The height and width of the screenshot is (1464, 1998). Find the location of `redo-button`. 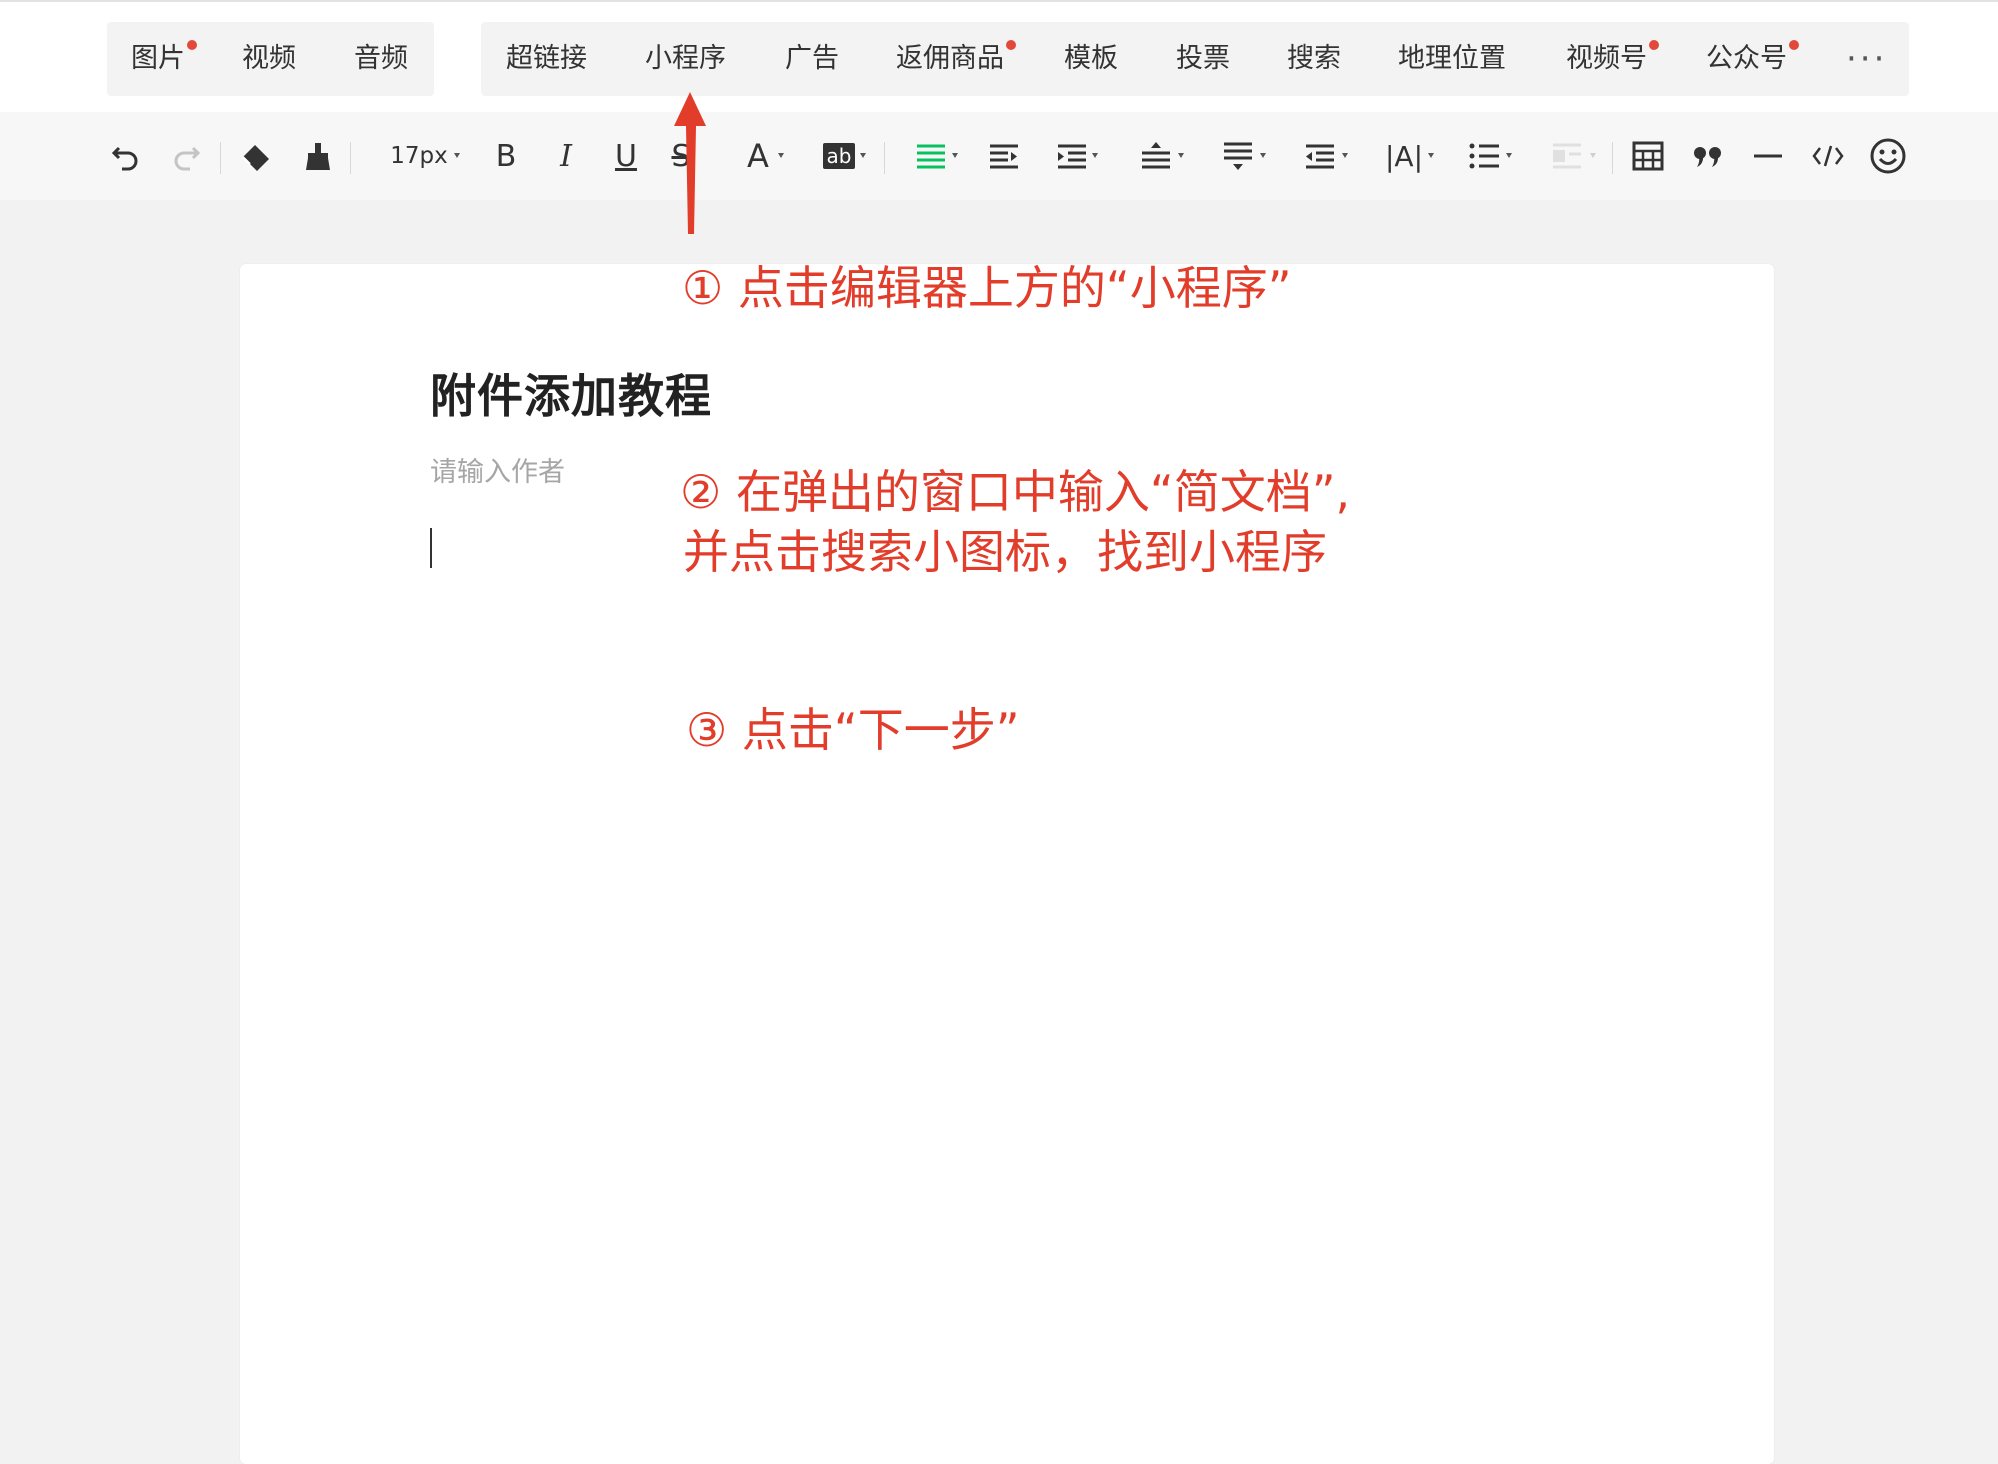

redo-button is located at coordinates (186, 156).